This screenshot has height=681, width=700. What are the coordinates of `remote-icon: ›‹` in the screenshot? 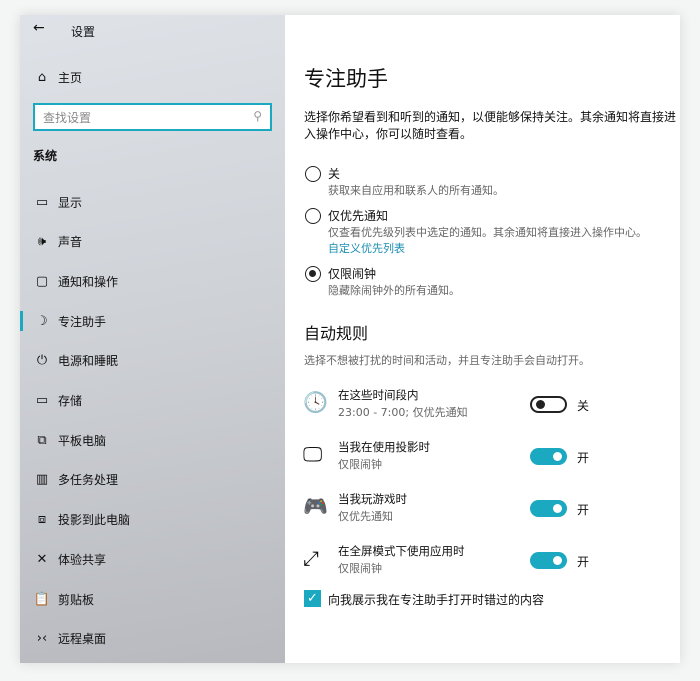 It's located at (42, 639).